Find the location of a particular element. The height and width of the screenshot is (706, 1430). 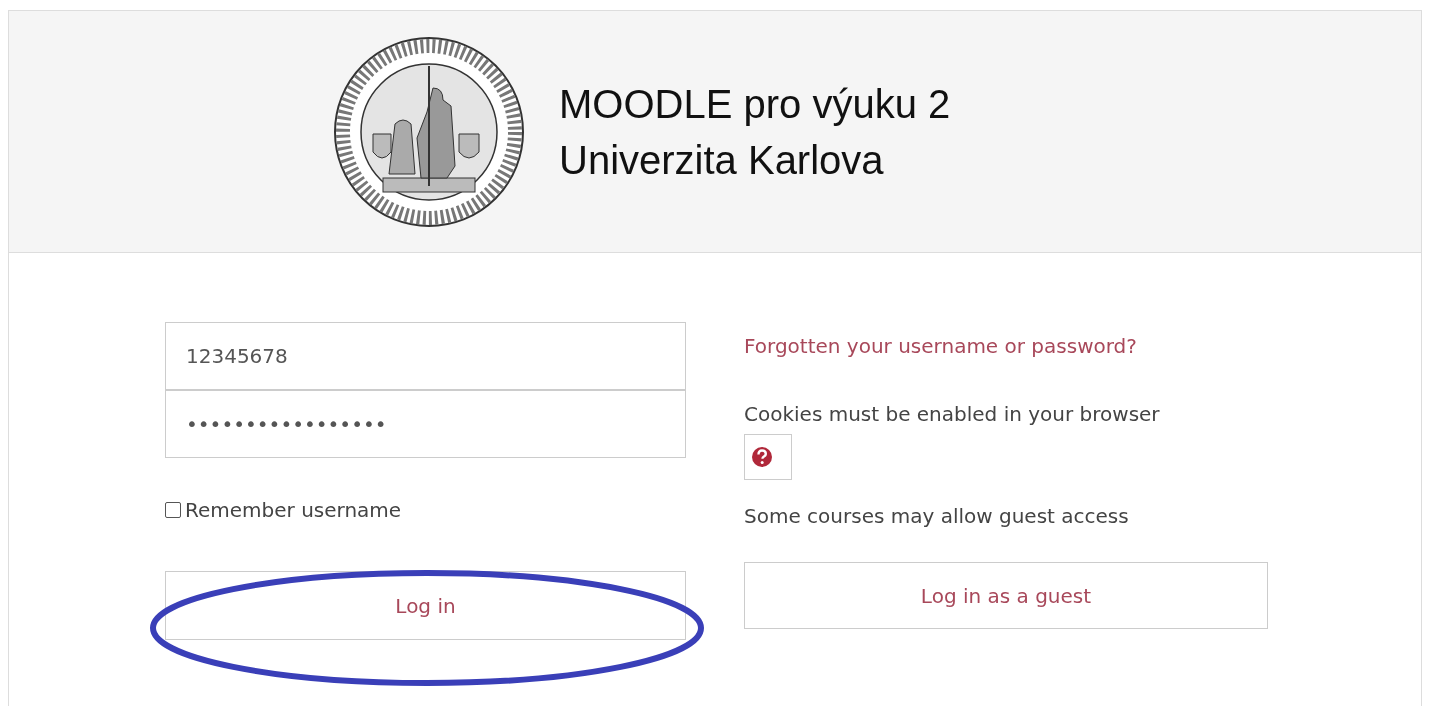

password-field: ••••••••••••••••• is located at coordinates (425, 424).